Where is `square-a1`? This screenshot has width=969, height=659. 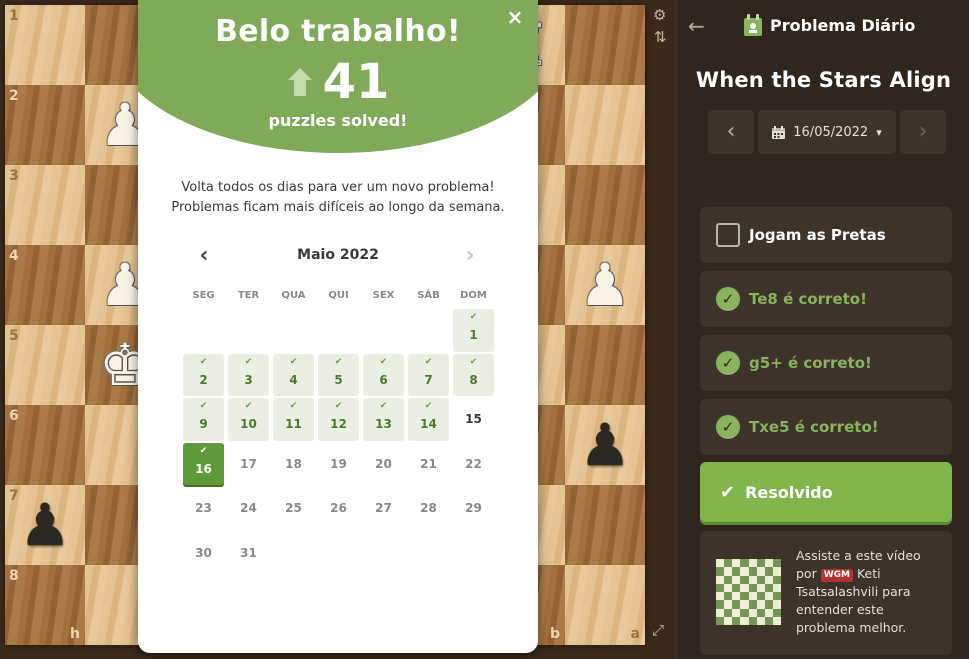 square-a1 is located at coordinates (605, 45).